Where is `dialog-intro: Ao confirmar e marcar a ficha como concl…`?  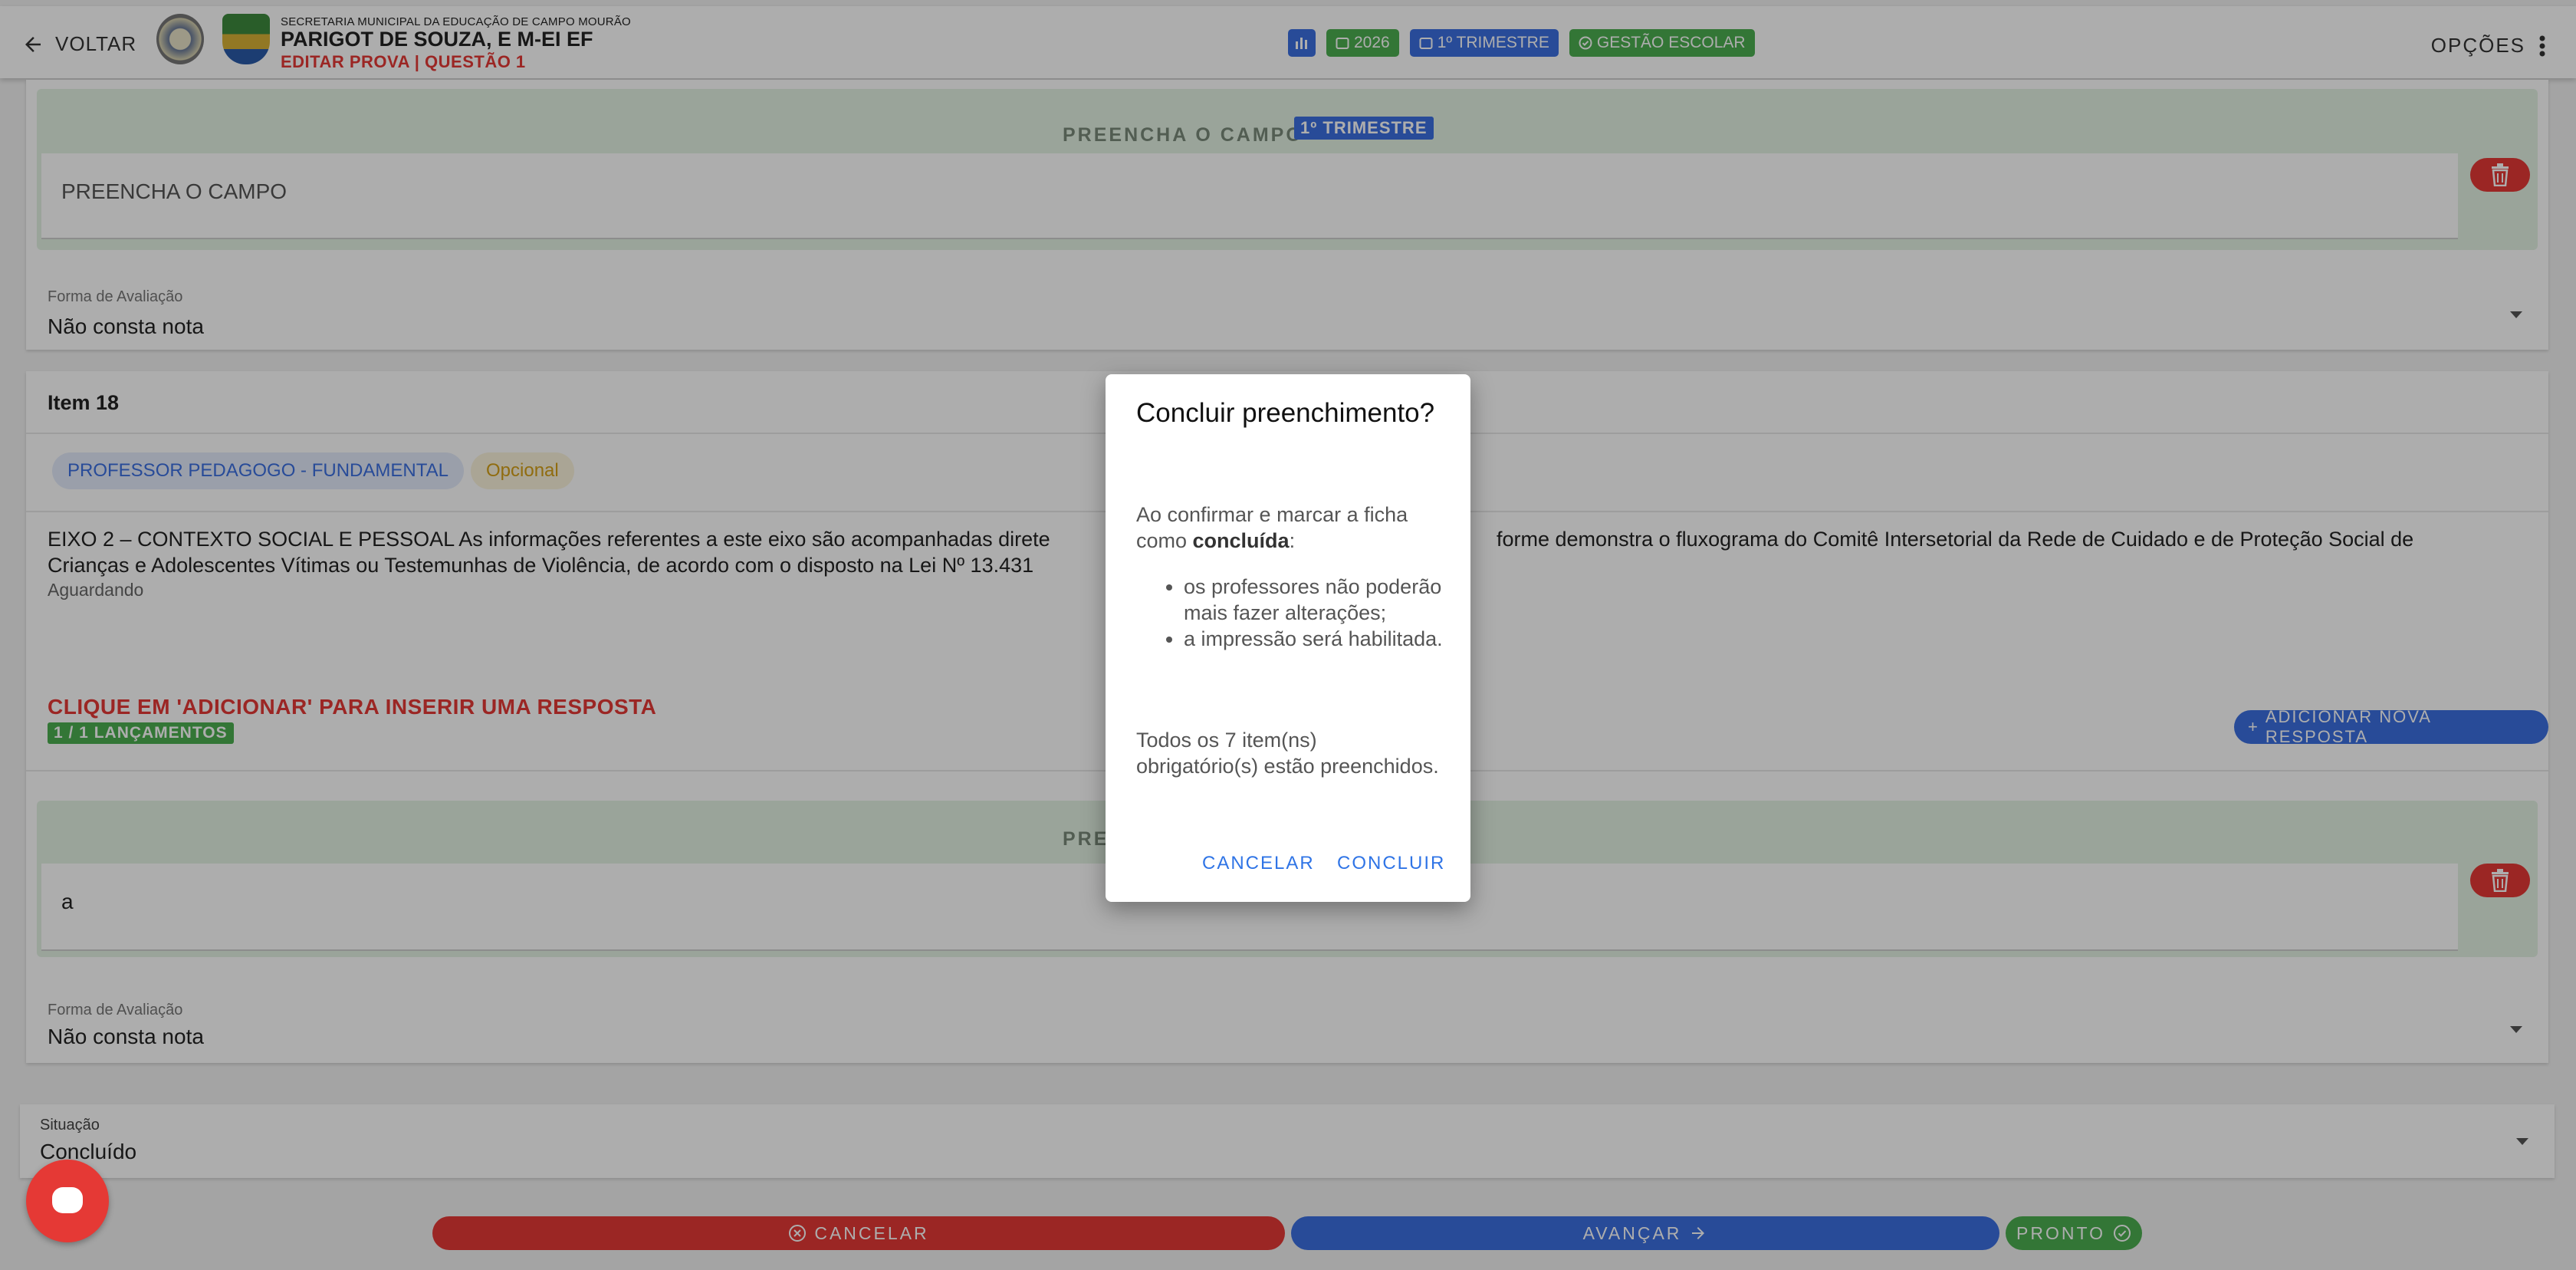 dialog-intro: Ao confirmar e marcar a ficha como concl… is located at coordinates (1290, 528).